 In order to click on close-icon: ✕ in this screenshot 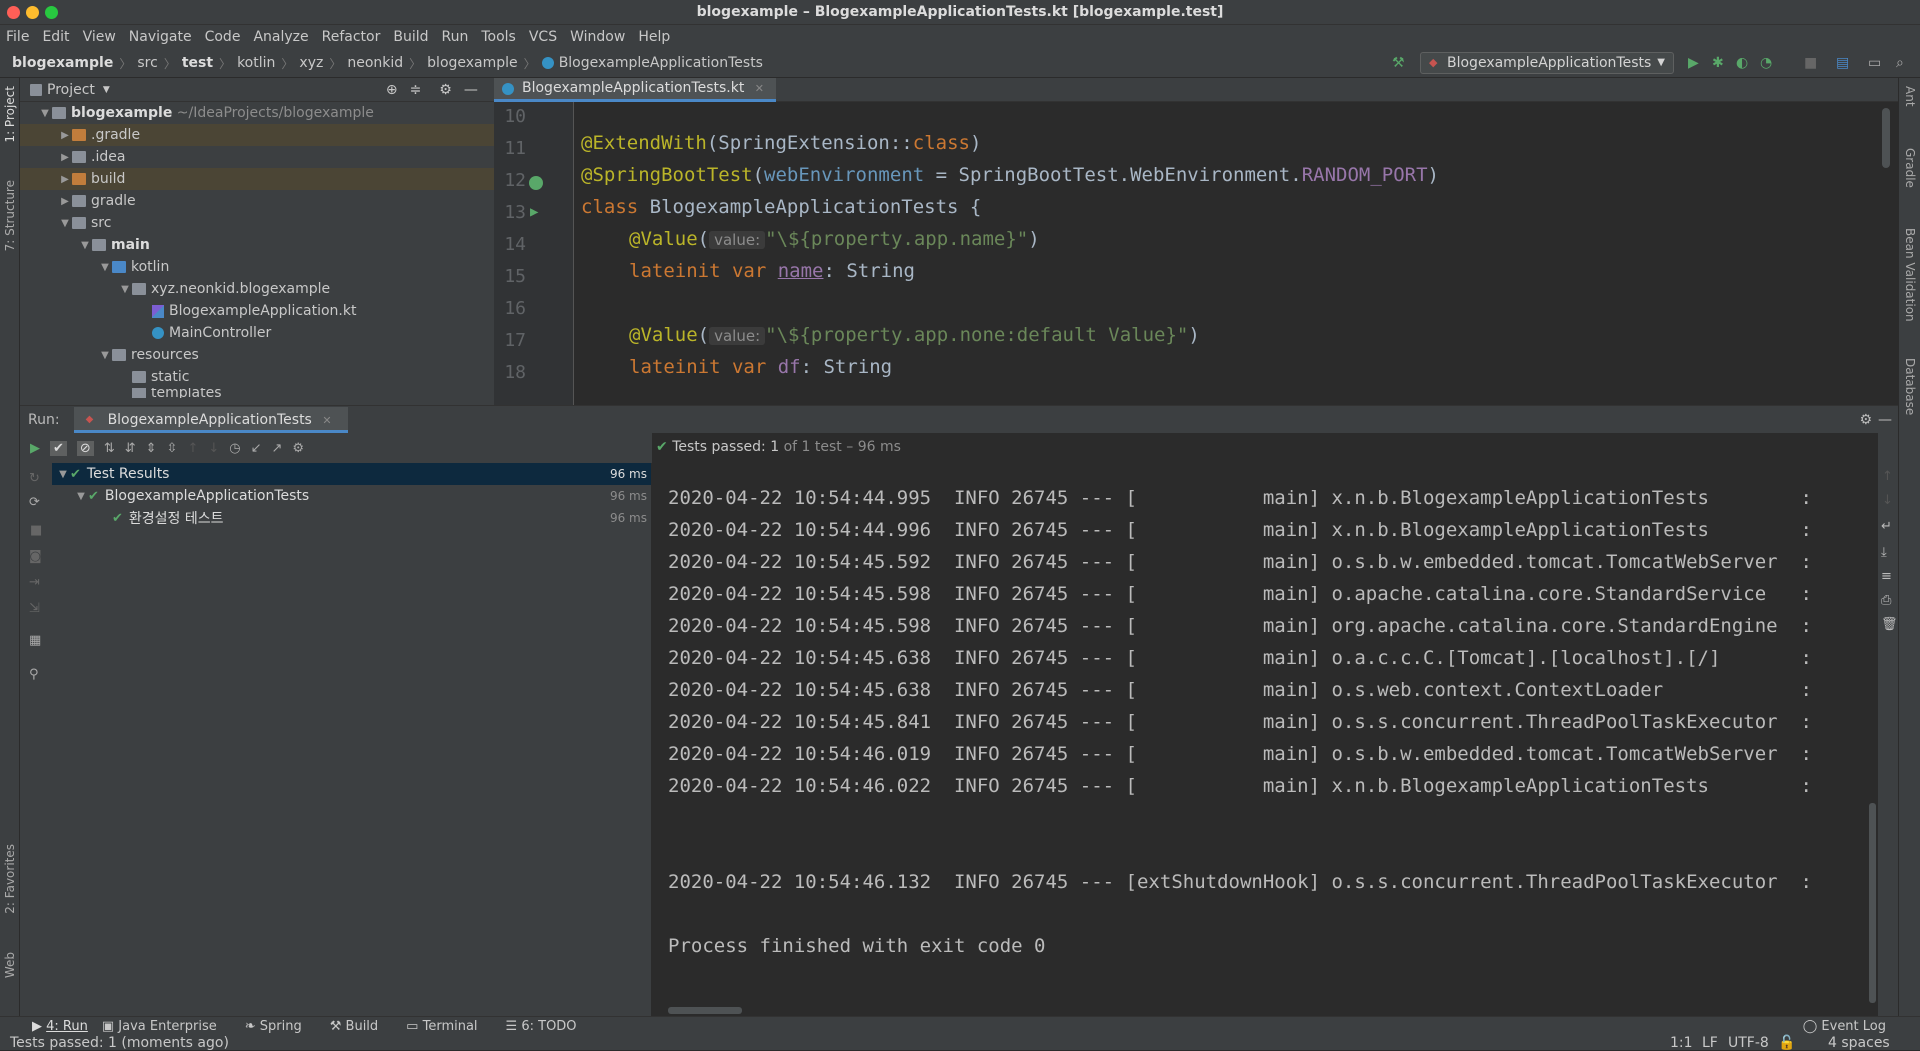, I will do `click(759, 88)`.